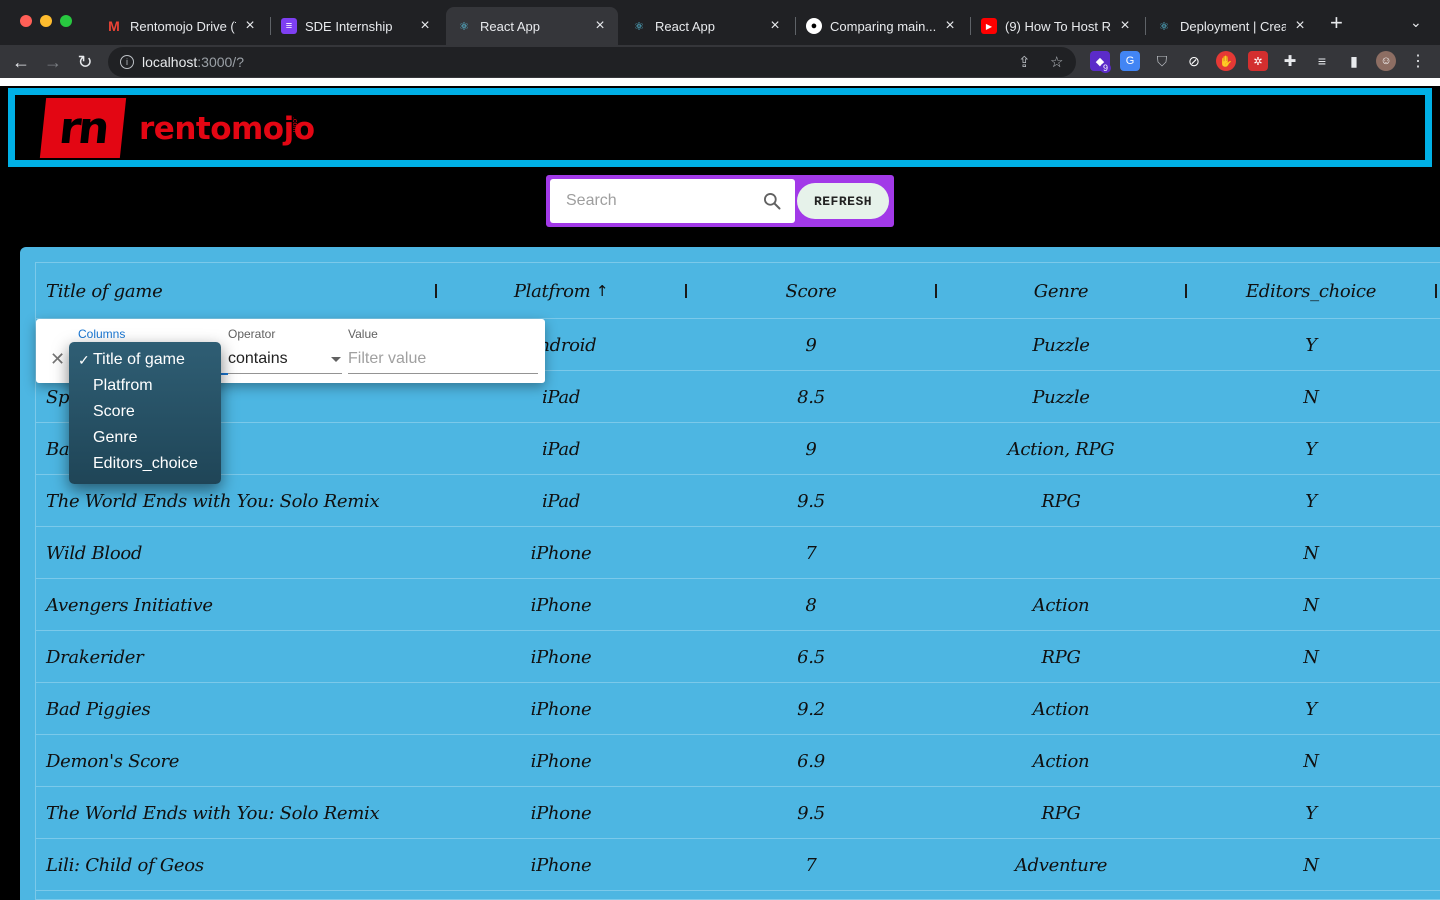 This screenshot has height=900, width=1440. I want to click on cell-genre: Action, RPG, so click(1061, 449).